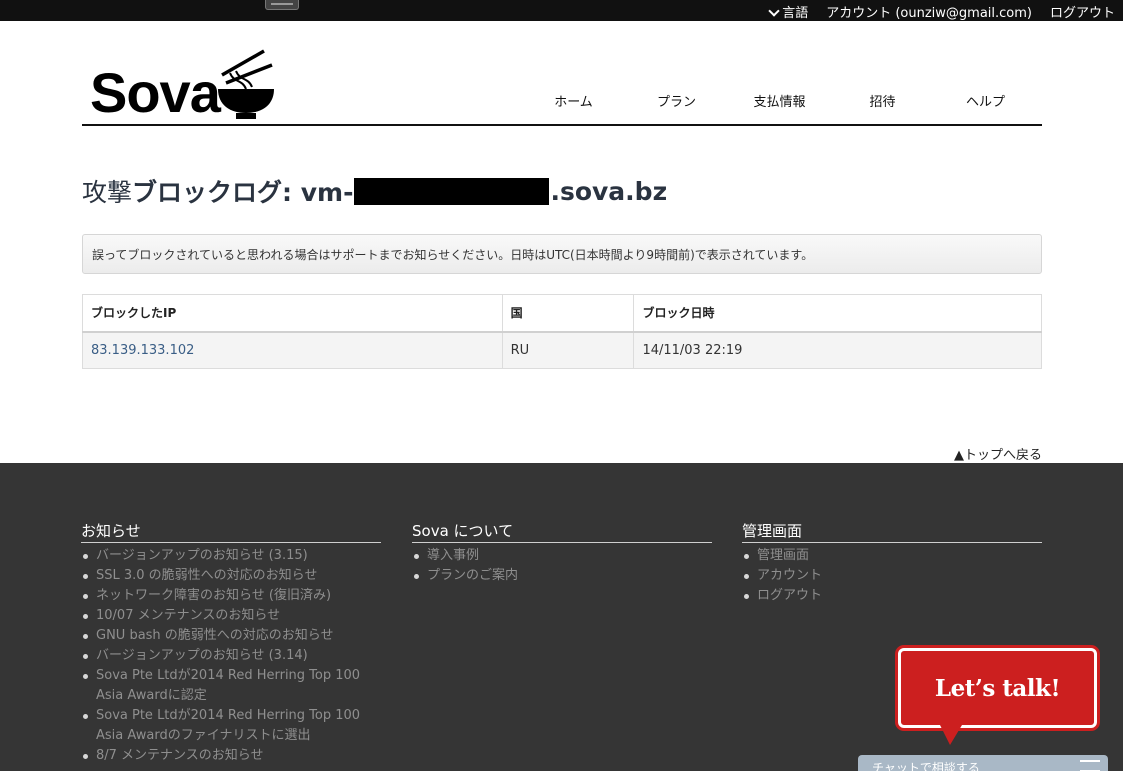 This screenshot has height=771, width=1123. Describe the element at coordinates (562, 556) in the screenshot. I see `list-item: 導入事例` at that location.